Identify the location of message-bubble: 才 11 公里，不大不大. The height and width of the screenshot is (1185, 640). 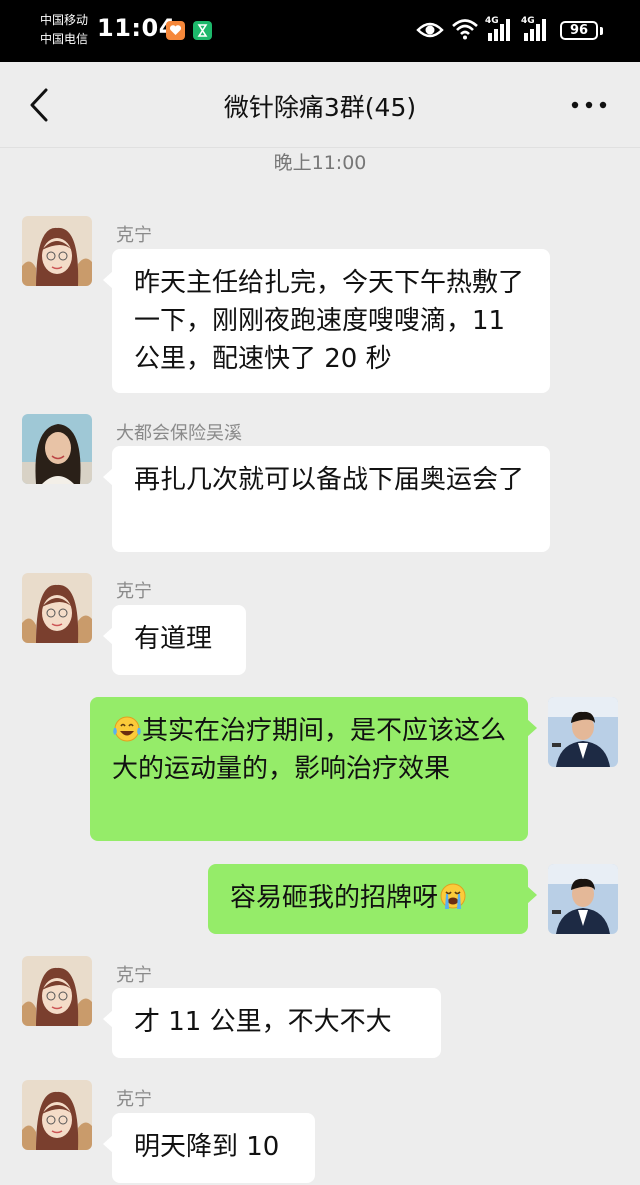
(272, 1023).